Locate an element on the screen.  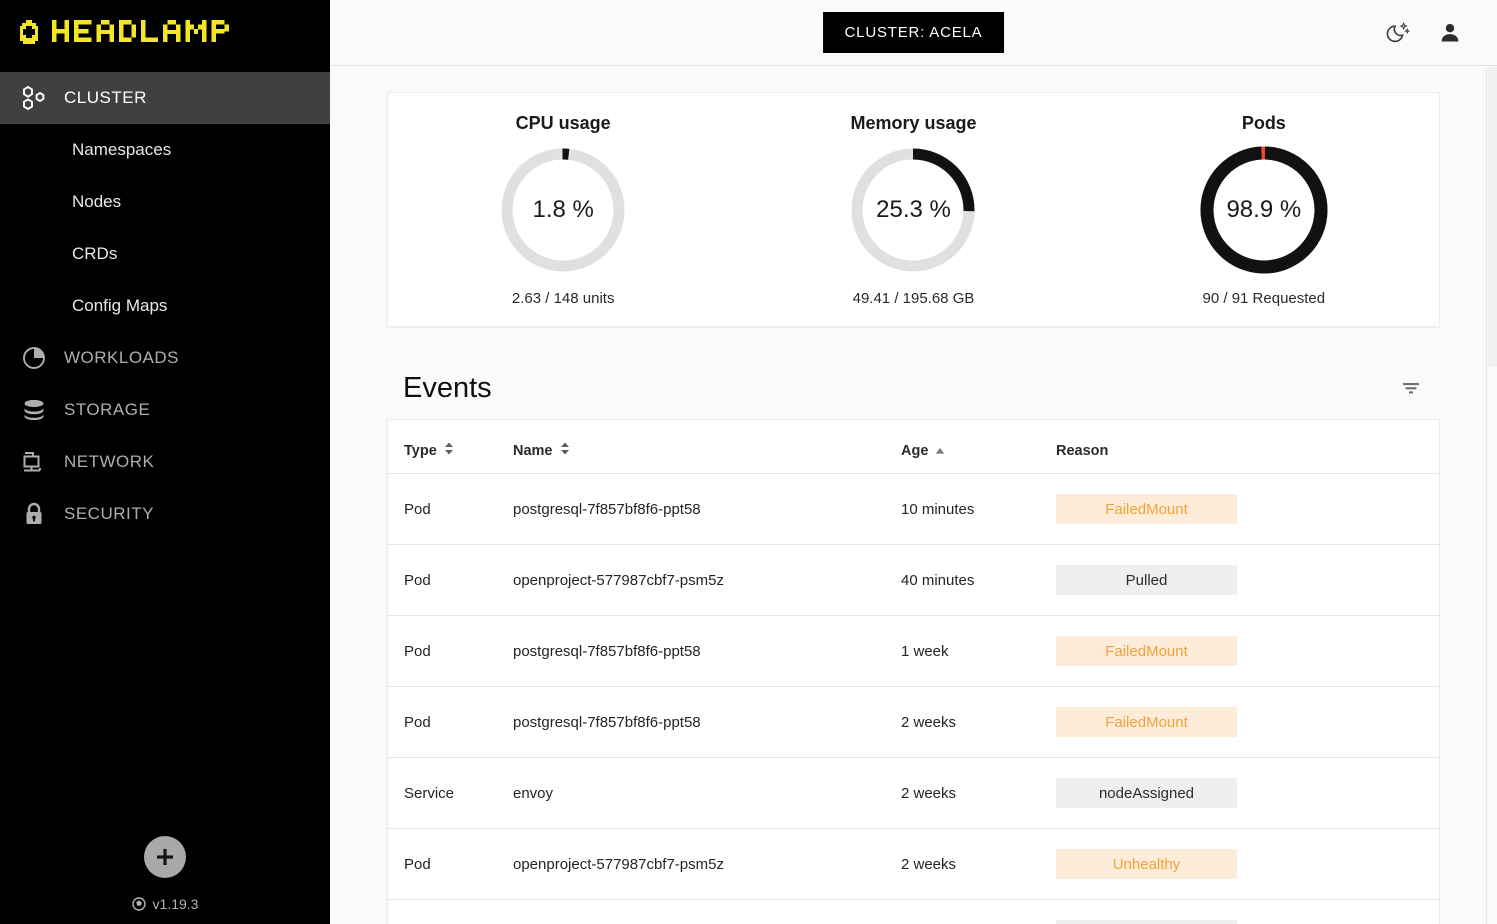
headlamp-lamp-icon is located at coordinates (29, 33).